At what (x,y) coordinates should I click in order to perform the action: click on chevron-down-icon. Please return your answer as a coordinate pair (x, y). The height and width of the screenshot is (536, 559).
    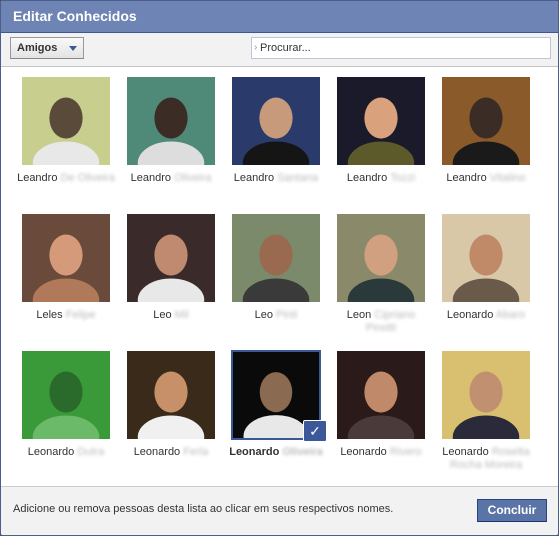
    Looking at the image, I should click on (73, 48).